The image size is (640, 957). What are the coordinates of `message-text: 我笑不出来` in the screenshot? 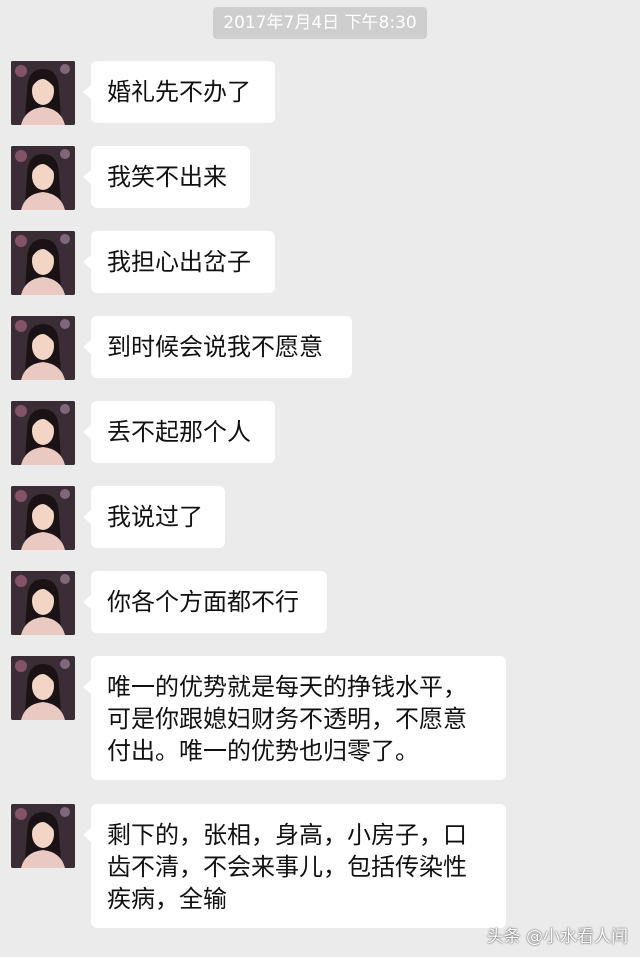 It's located at (167, 177).